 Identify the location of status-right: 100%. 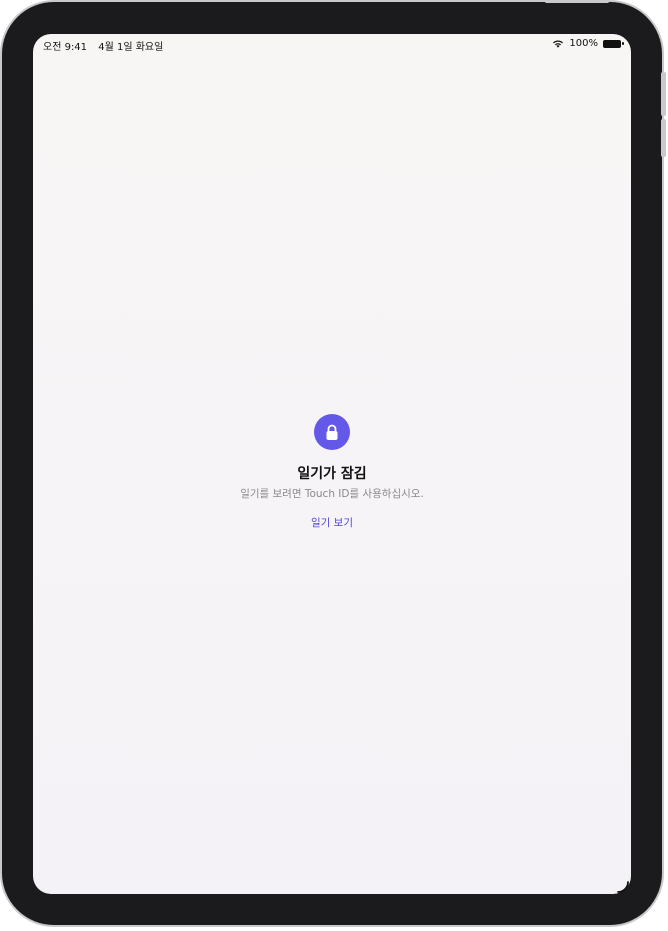
(588, 43).